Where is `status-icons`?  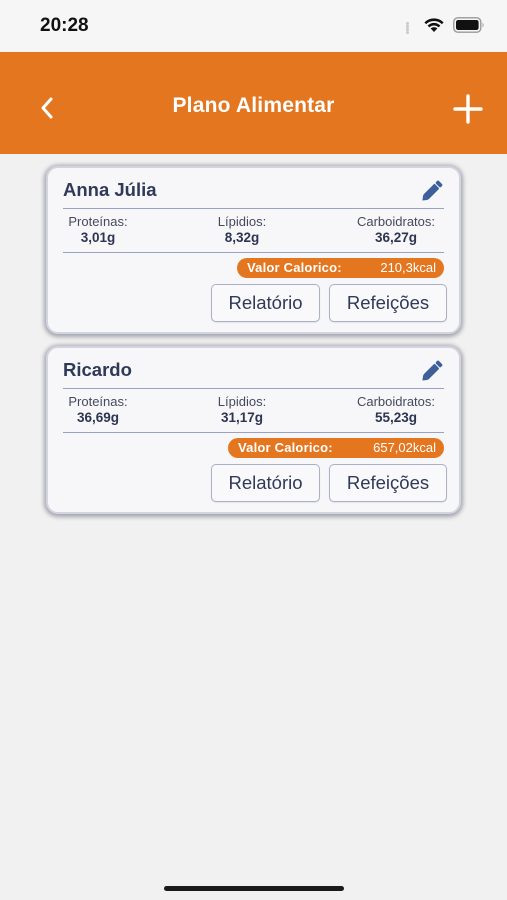
status-icons is located at coordinates (441, 27).